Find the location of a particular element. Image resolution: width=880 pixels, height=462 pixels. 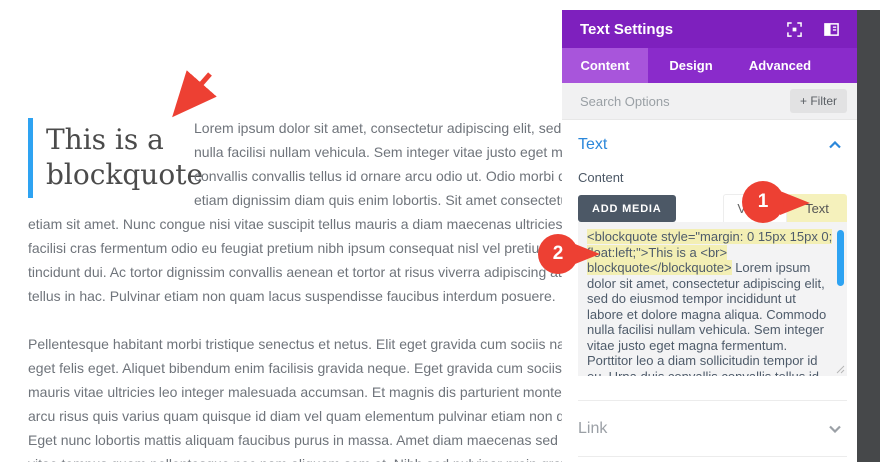

chevron-down-icon is located at coordinates (835, 429).